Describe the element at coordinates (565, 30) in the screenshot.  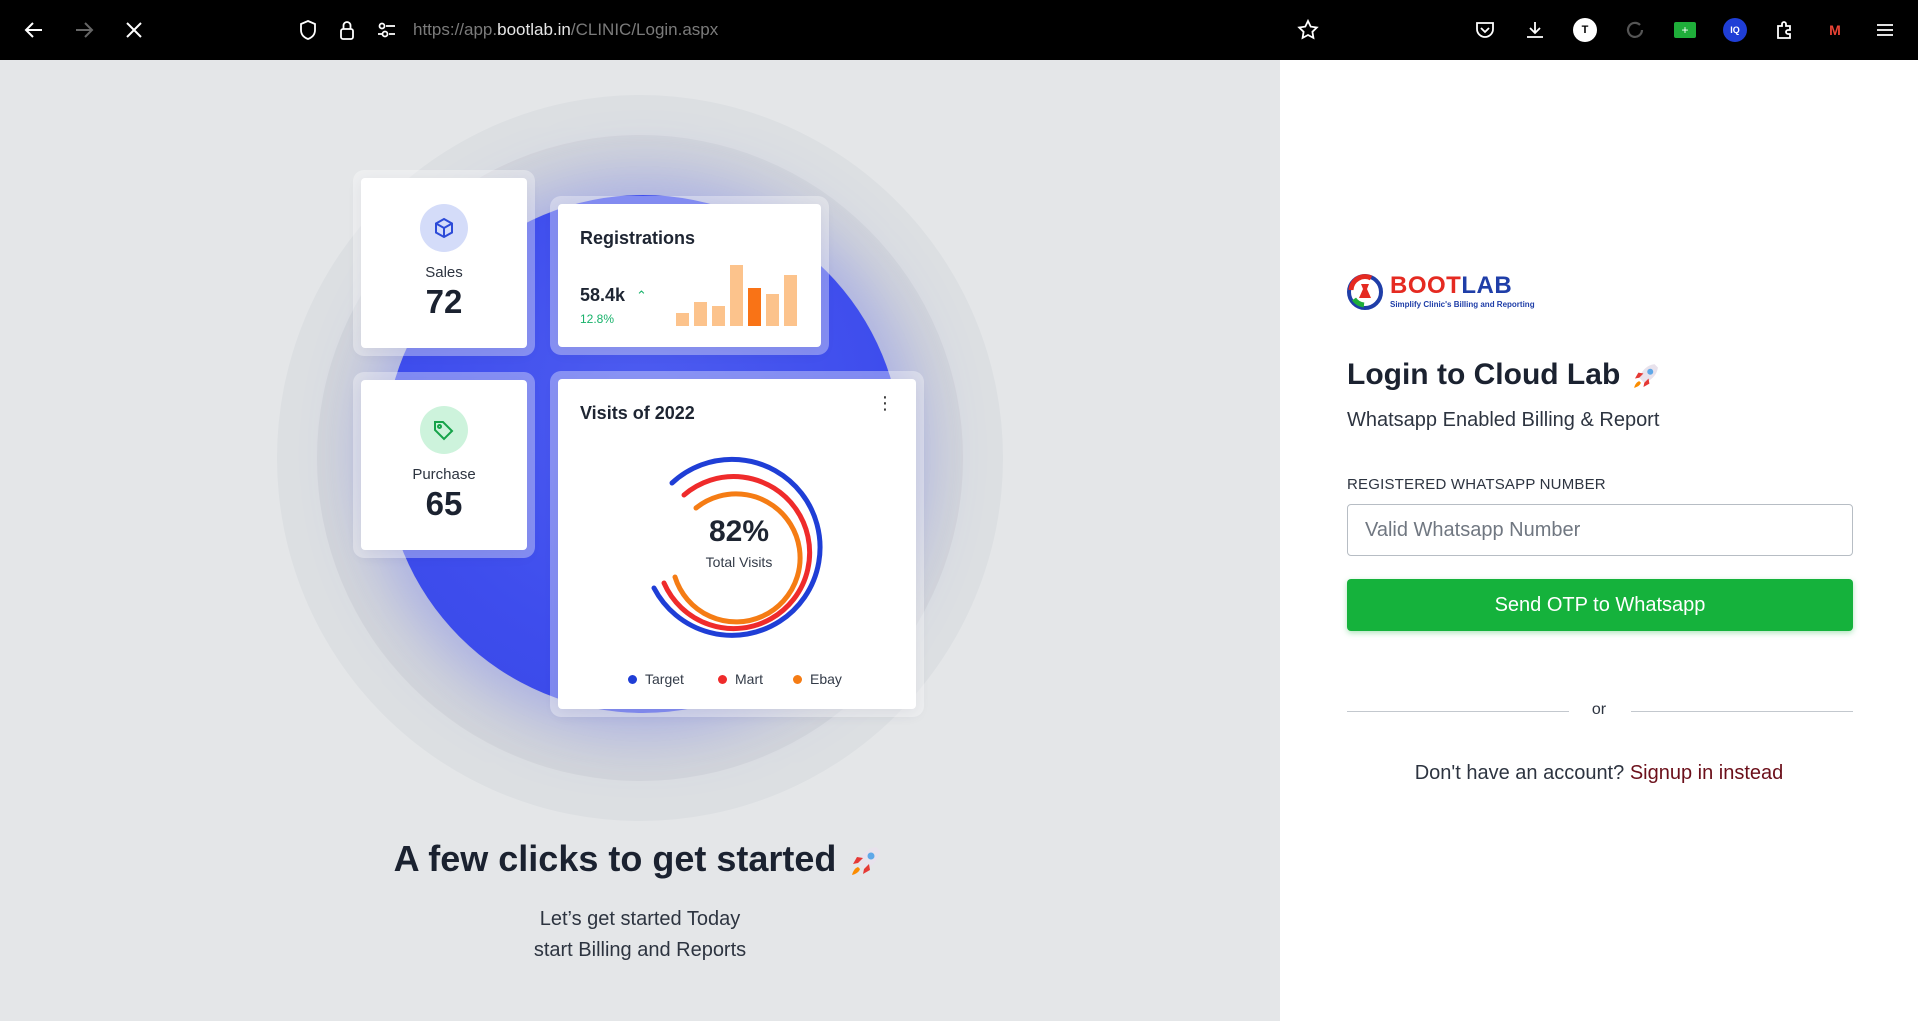
I see `url-text: https://app.bootlab.in/CLINIC/Login.aspx` at that location.